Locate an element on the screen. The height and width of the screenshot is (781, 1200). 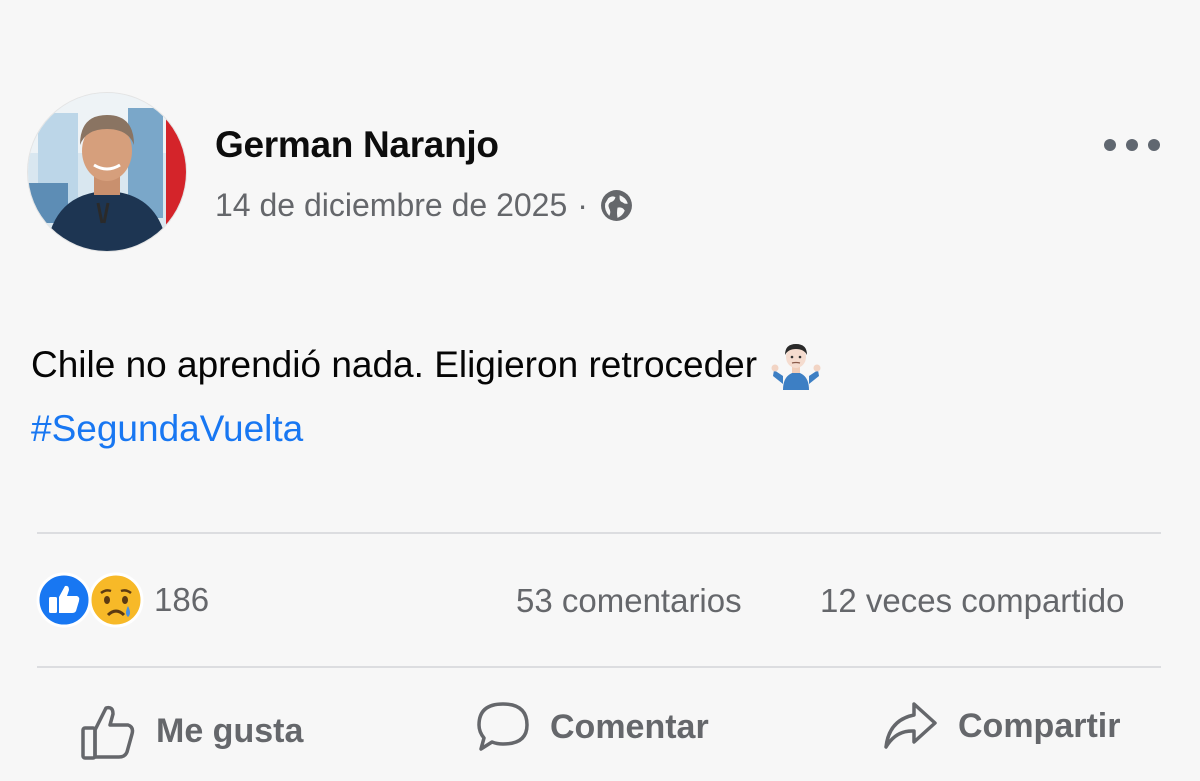
share-arrow-icon is located at coordinates (910, 725).